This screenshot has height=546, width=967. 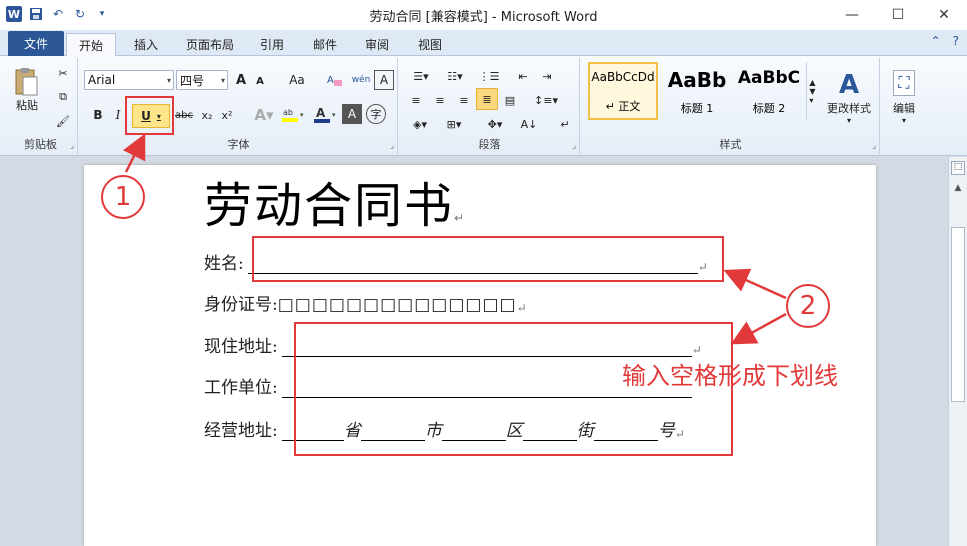 I want to click on style-heading-2-preview: AaBbC, so click(x=769, y=78).